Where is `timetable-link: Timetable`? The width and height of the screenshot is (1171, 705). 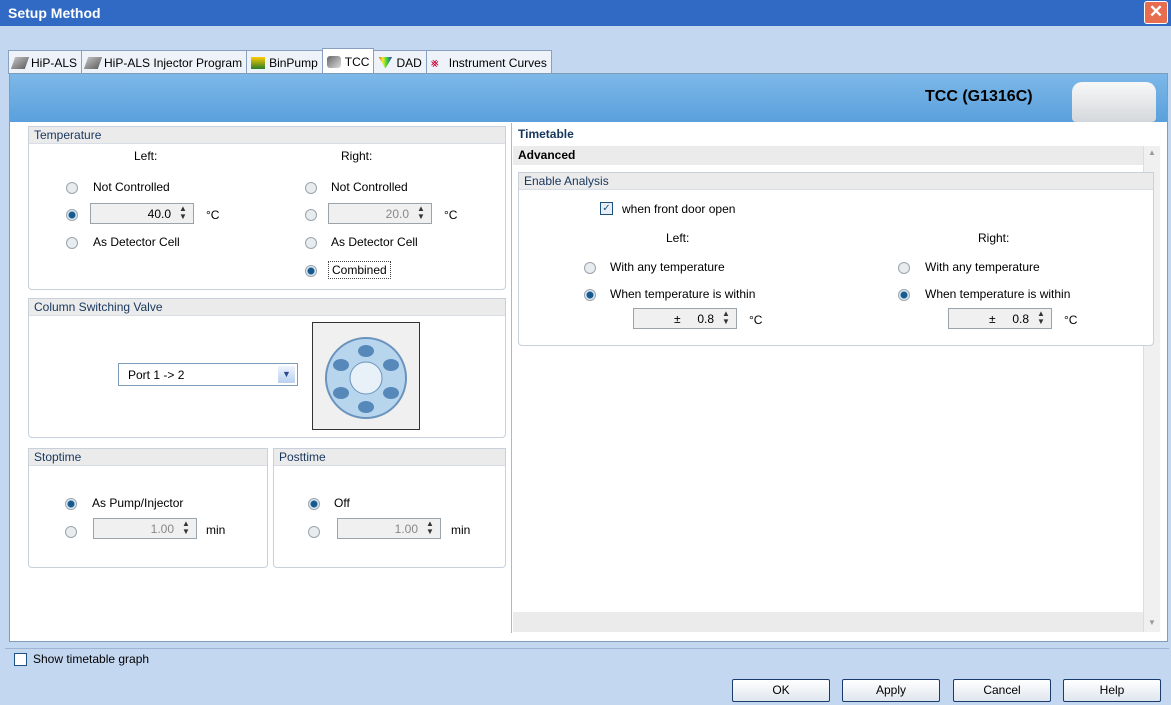 timetable-link: Timetable is located at coordinates (546, 134).